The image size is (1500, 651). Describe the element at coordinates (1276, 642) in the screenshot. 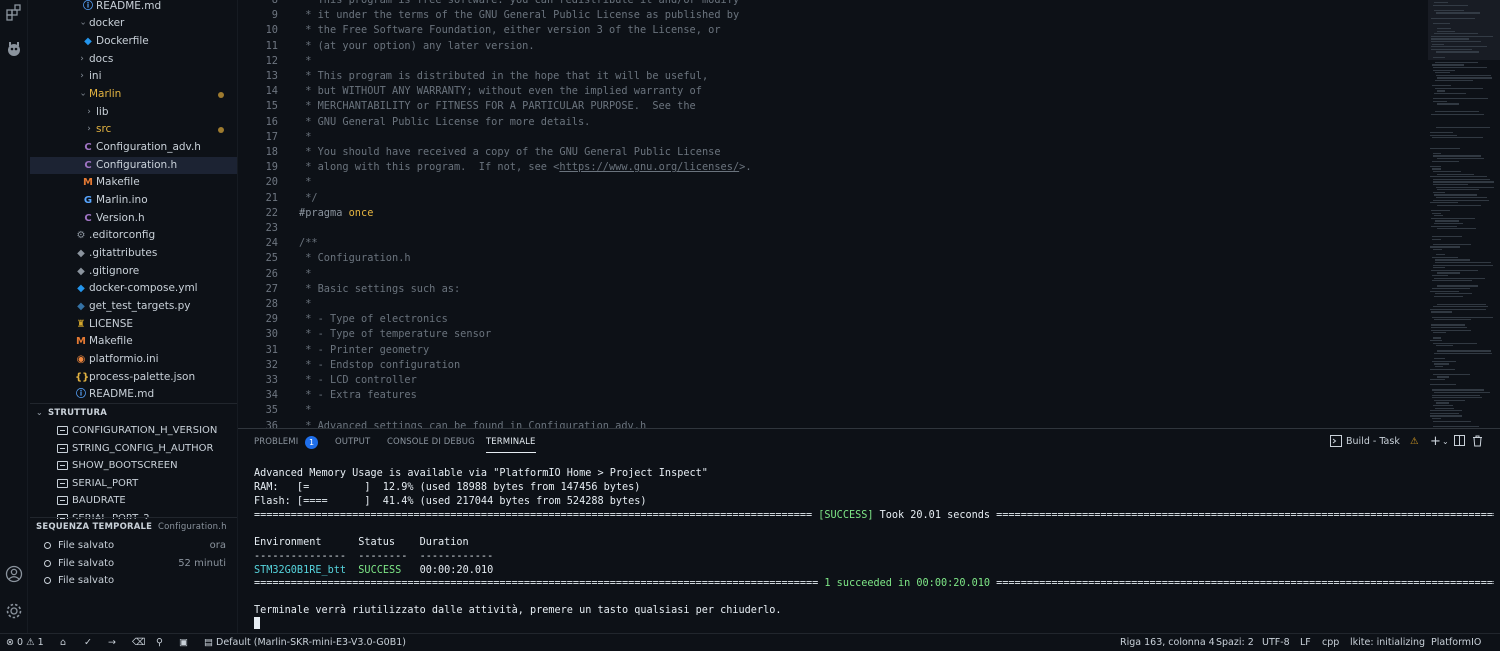

I see `encoding: UTF-8` at that location.